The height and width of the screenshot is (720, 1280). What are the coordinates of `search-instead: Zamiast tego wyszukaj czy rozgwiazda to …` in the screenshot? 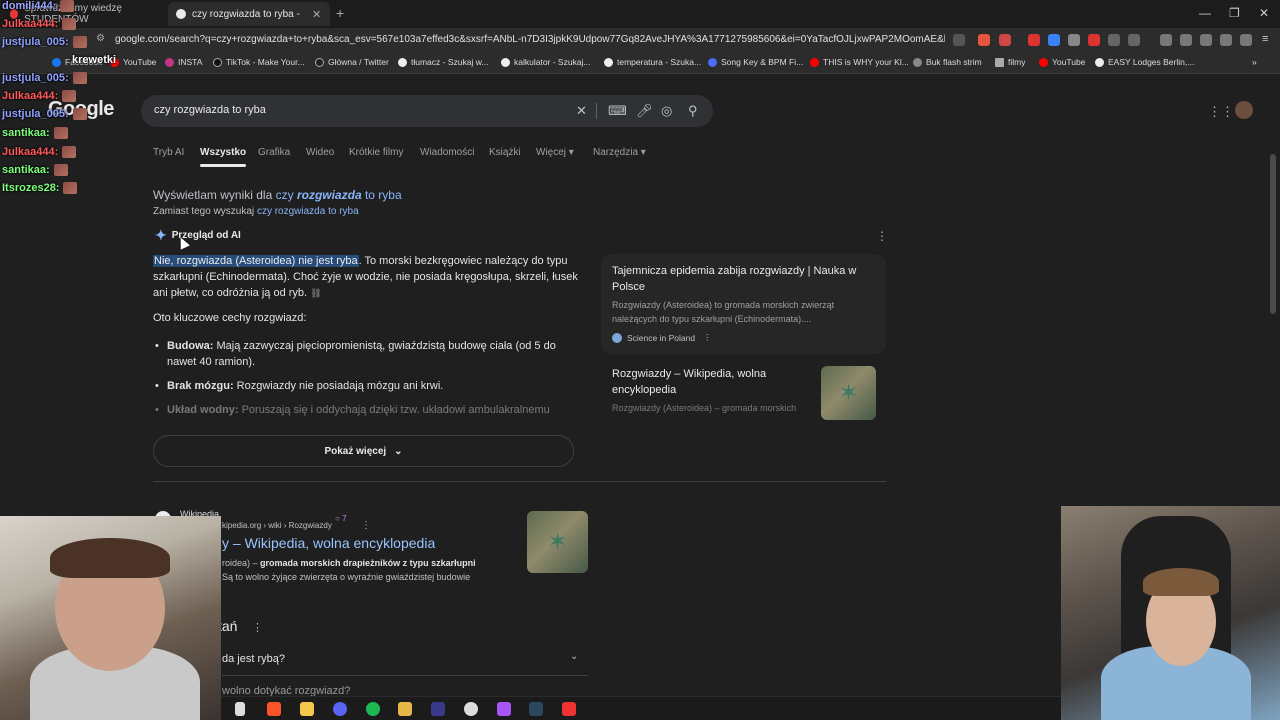 It's located at (256, 211).